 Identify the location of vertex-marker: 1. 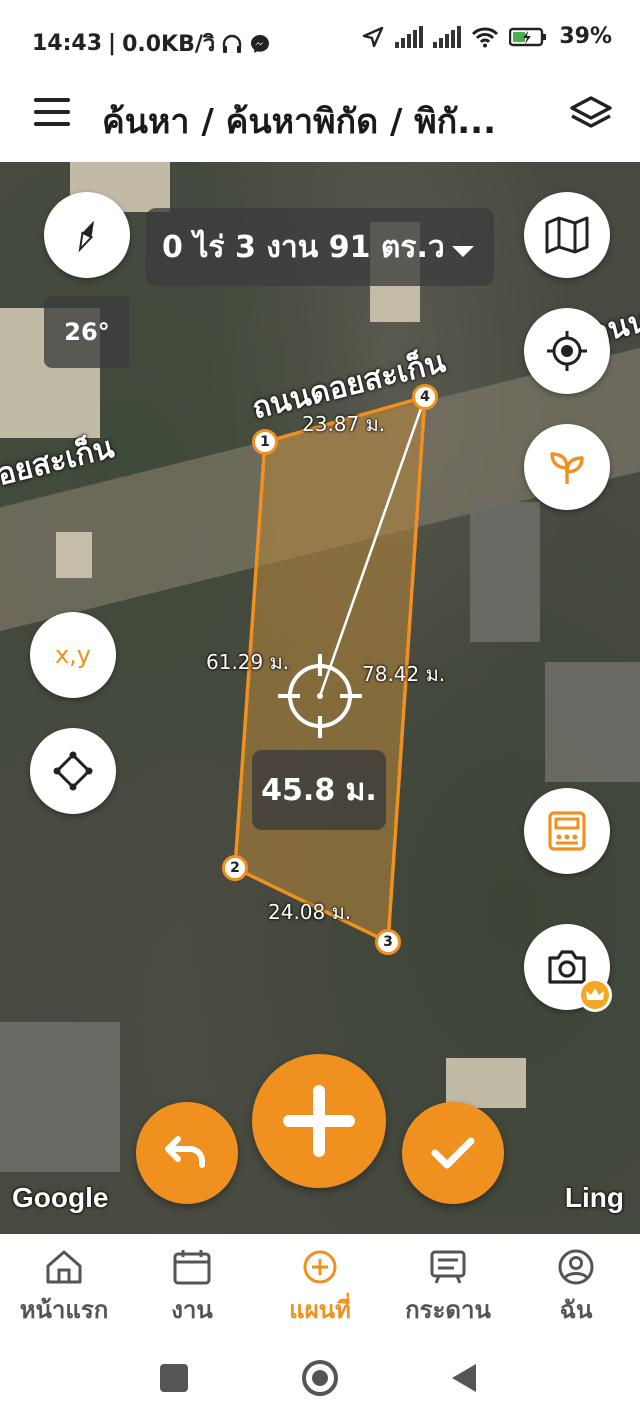
(265, 442).